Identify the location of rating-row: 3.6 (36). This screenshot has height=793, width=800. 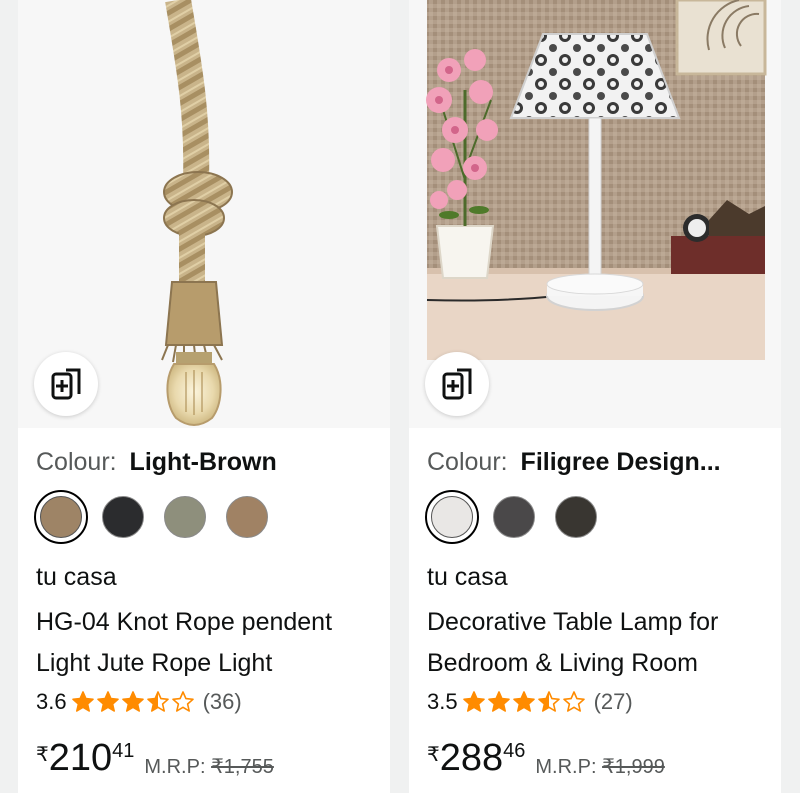
(139, 702).